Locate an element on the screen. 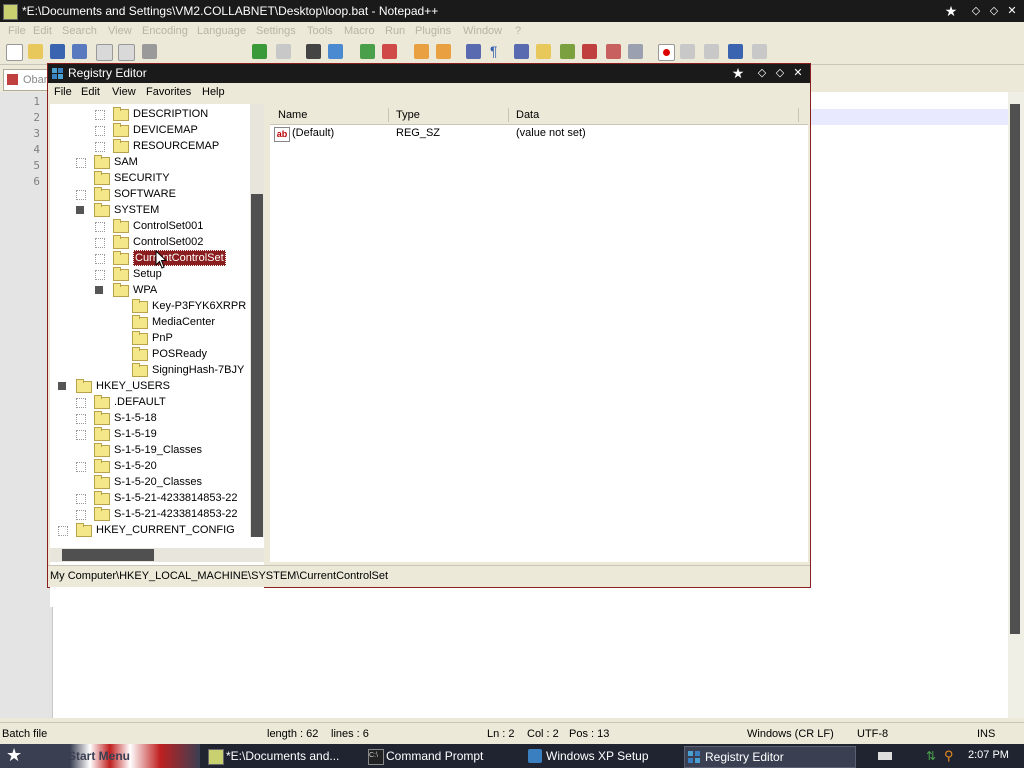 Image resolution: width=1024 pixels, height=768 pixels. stop-macro-icon is located at coordinates (687, 51).